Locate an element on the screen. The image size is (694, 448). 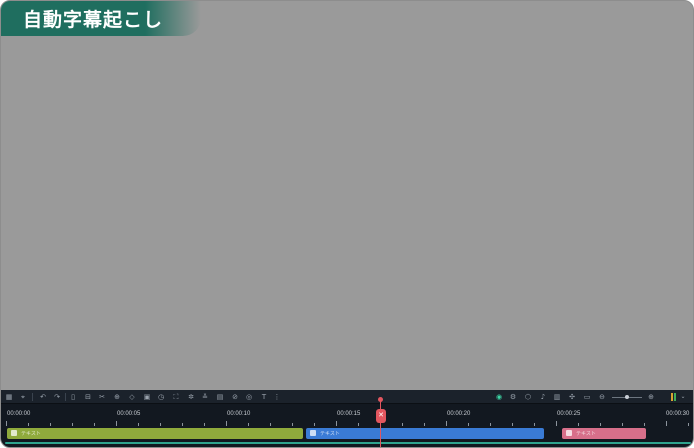
zoom-in-icon: ⊕ is located at coordinates (117, 397).